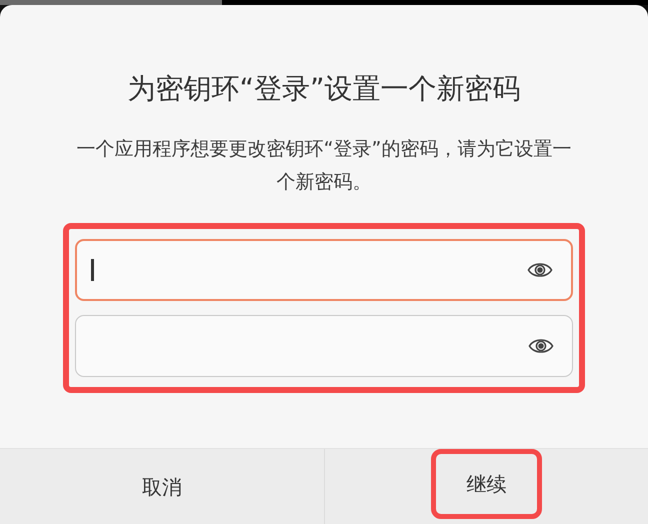  Describe the element at coordinates (324, 166) in the screenshot. I see `dialog-description: 一个应用程序想要更改密钥环“登录”的密码，请为它设置一个新密码。` at that location.